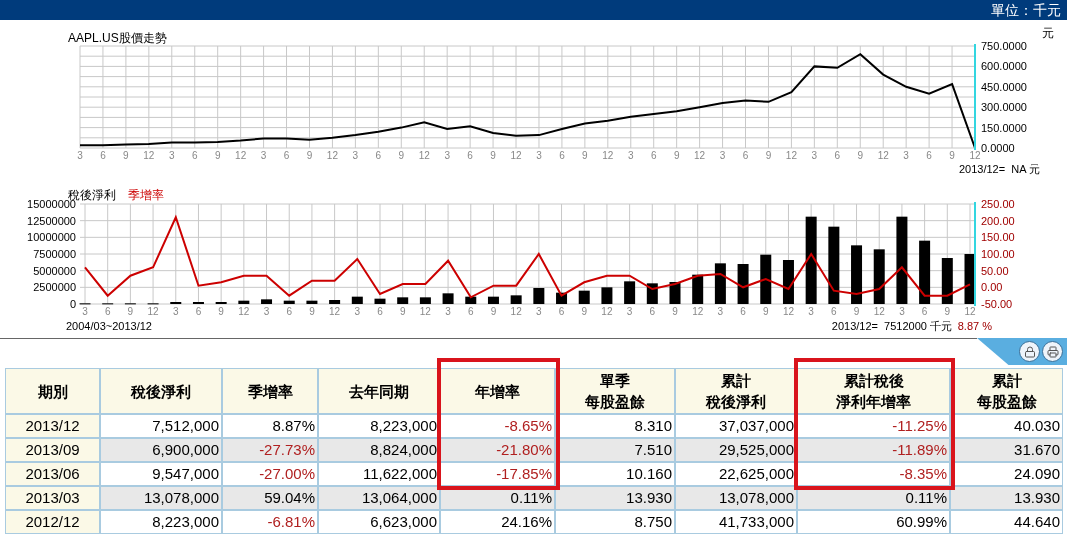 This screenshot has height=534, width=1067. I want to click on y-tick-label: 2500000, so click(54, 287).